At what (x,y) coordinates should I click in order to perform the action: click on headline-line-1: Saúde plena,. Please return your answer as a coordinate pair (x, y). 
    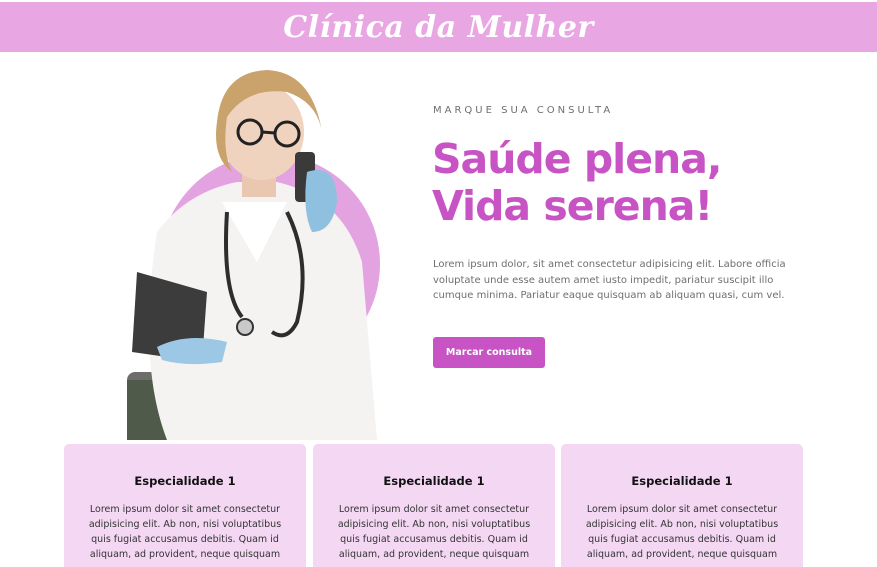
    Looking at the image, I should click on (577, 159).